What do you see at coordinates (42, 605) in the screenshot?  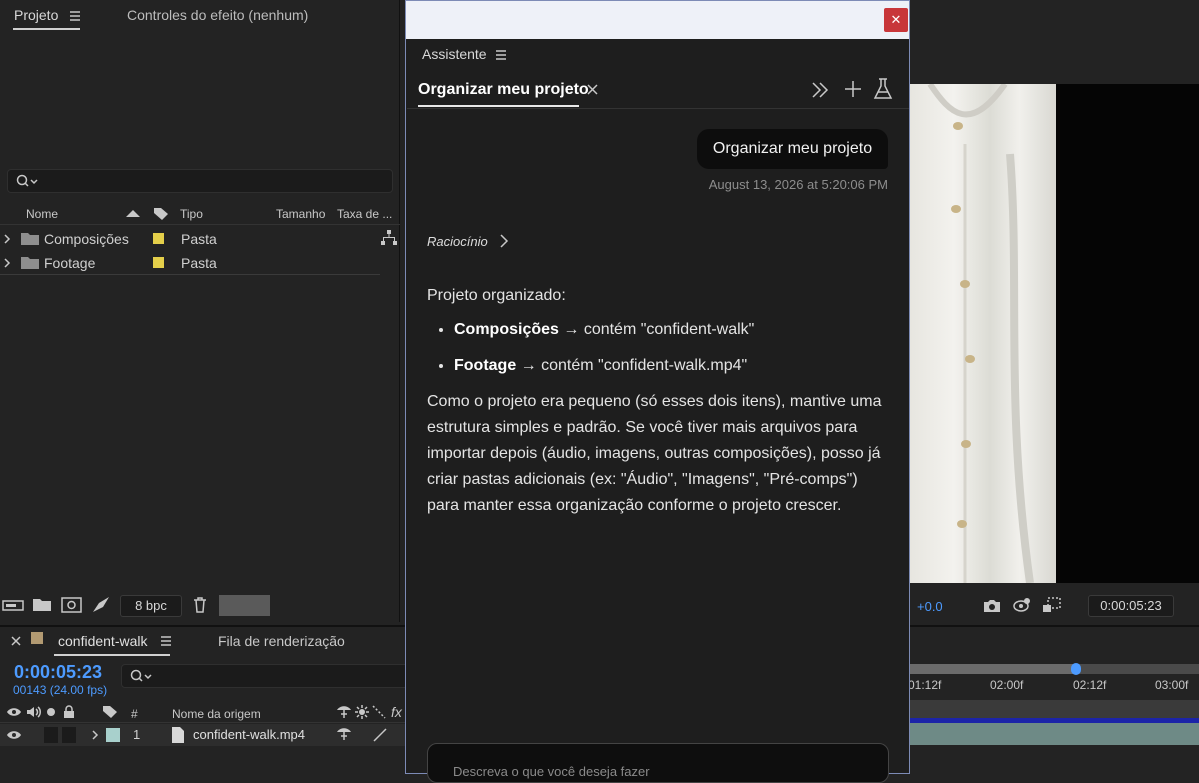 I see `new-folder-icon` at bounding box center [42, 605].